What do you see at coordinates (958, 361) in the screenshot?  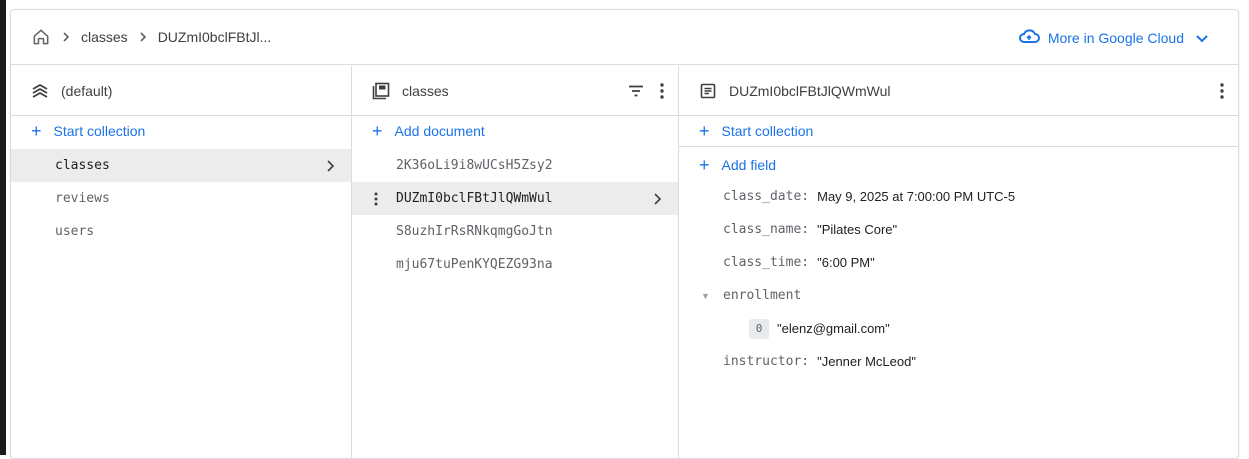 I see `field-row: instructor: "Jenner McLeod"` at bounding box center [958, 361].